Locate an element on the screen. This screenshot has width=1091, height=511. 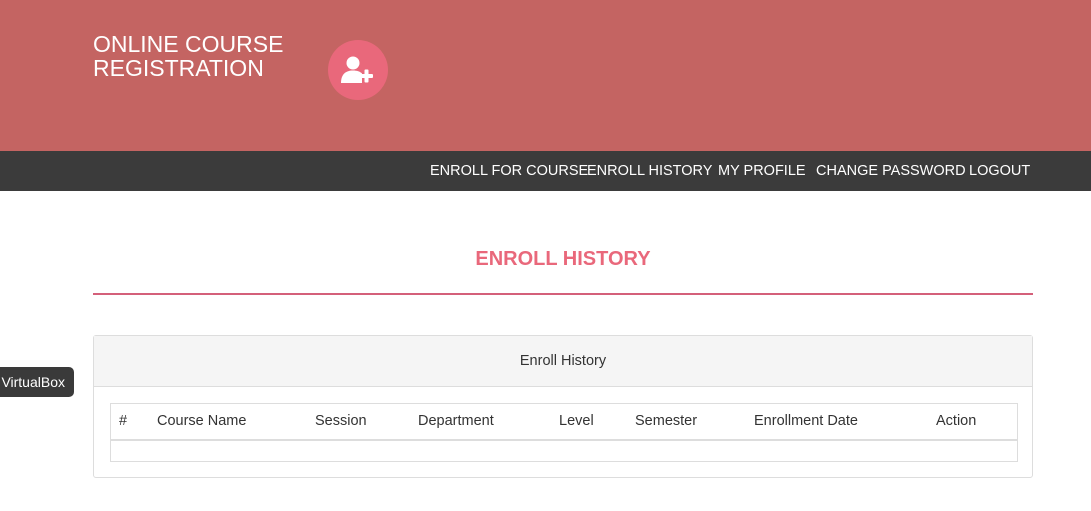
nav-my-profile: MY PROFILE is located at coordinates (762, 171).